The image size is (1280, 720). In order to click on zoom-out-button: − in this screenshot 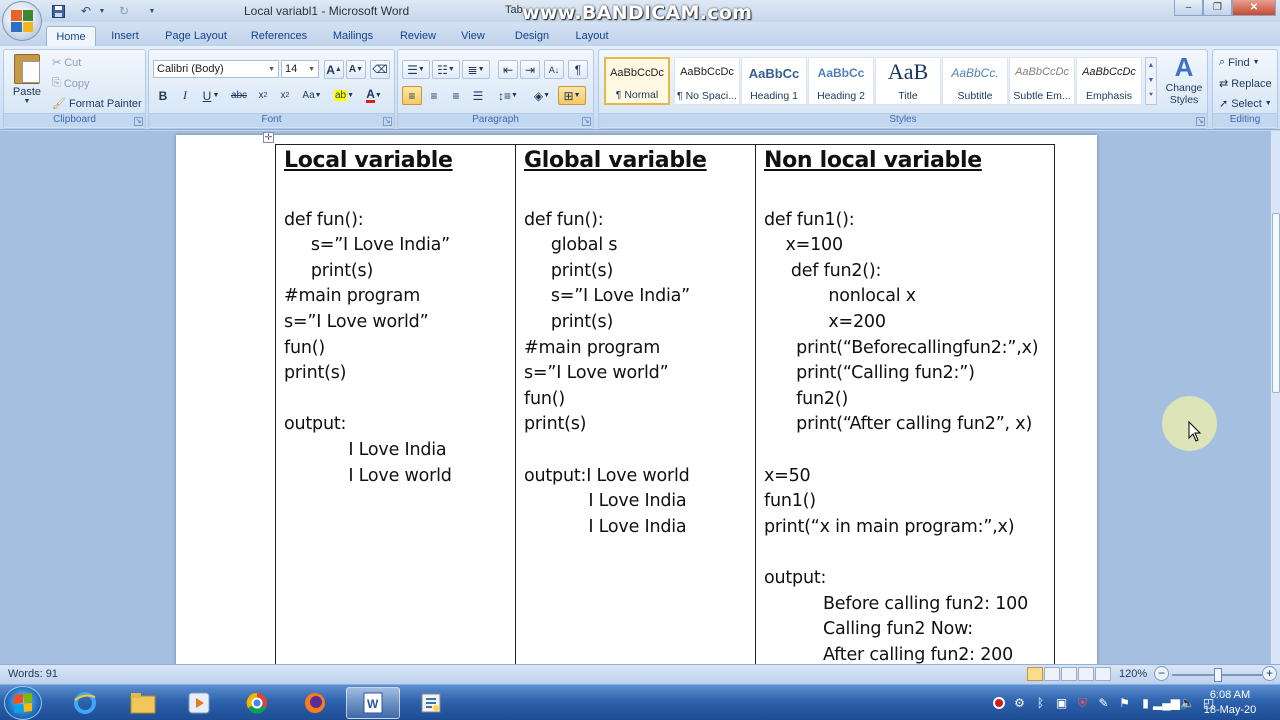, I will do `click(1161, 673)`.